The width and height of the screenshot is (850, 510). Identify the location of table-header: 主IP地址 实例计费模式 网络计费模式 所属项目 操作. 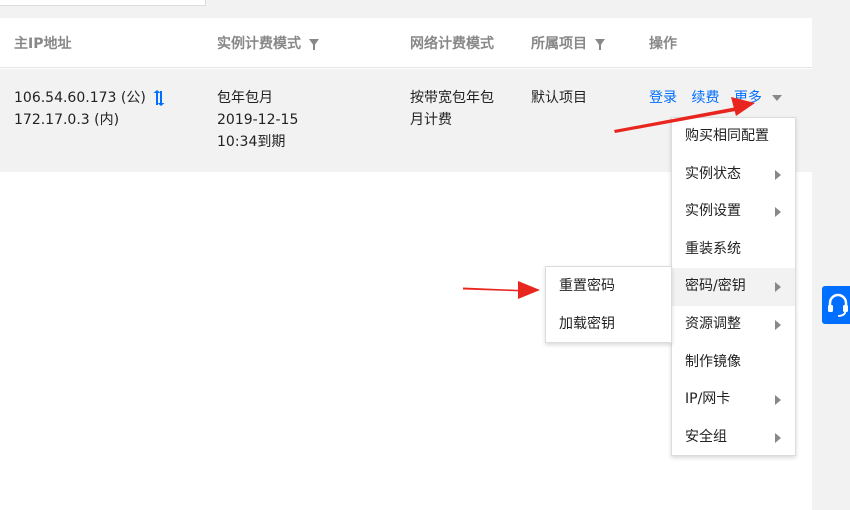
(406, 43).